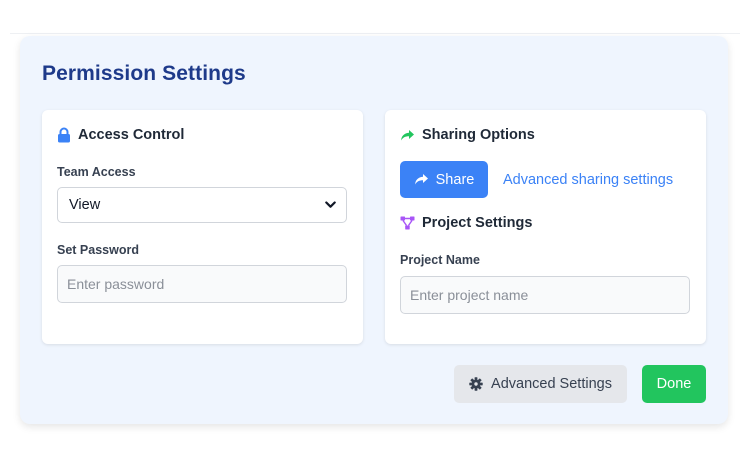 The image size is (750, 469). Describe the element at coordinates (476, 384) in the screenshot. I see `gear-icon` at that location.